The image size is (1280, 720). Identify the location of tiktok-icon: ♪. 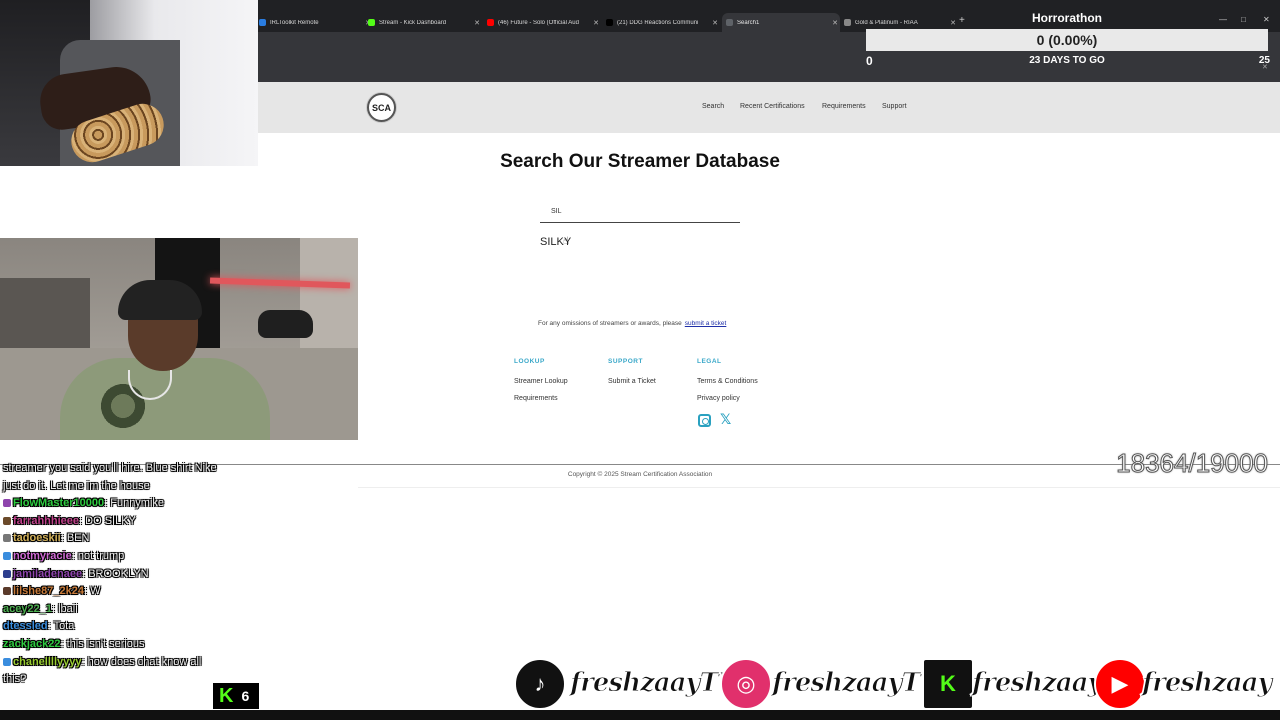
(540, 684).